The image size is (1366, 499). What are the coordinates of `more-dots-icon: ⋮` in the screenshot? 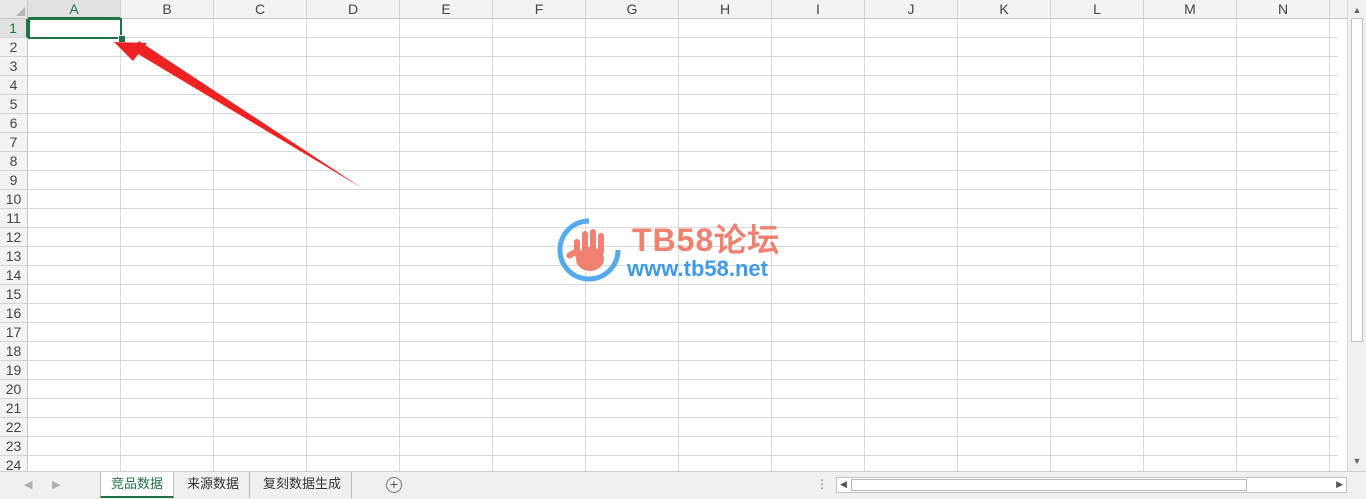 It's located at (822, 484).